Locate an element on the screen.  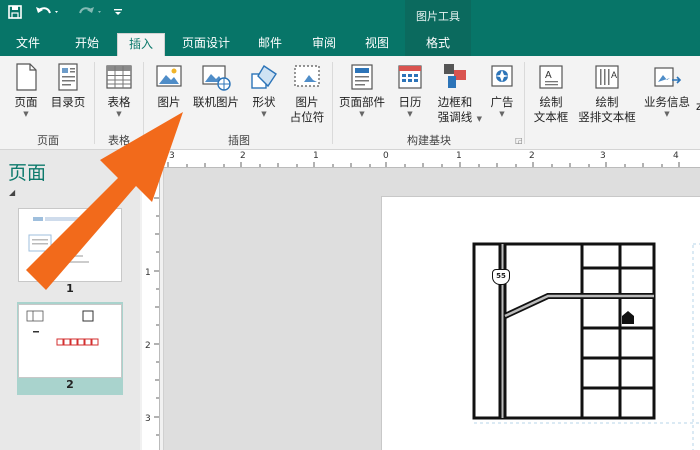
page-thumbnail-1: 1 is located at coordinates (70, 252).